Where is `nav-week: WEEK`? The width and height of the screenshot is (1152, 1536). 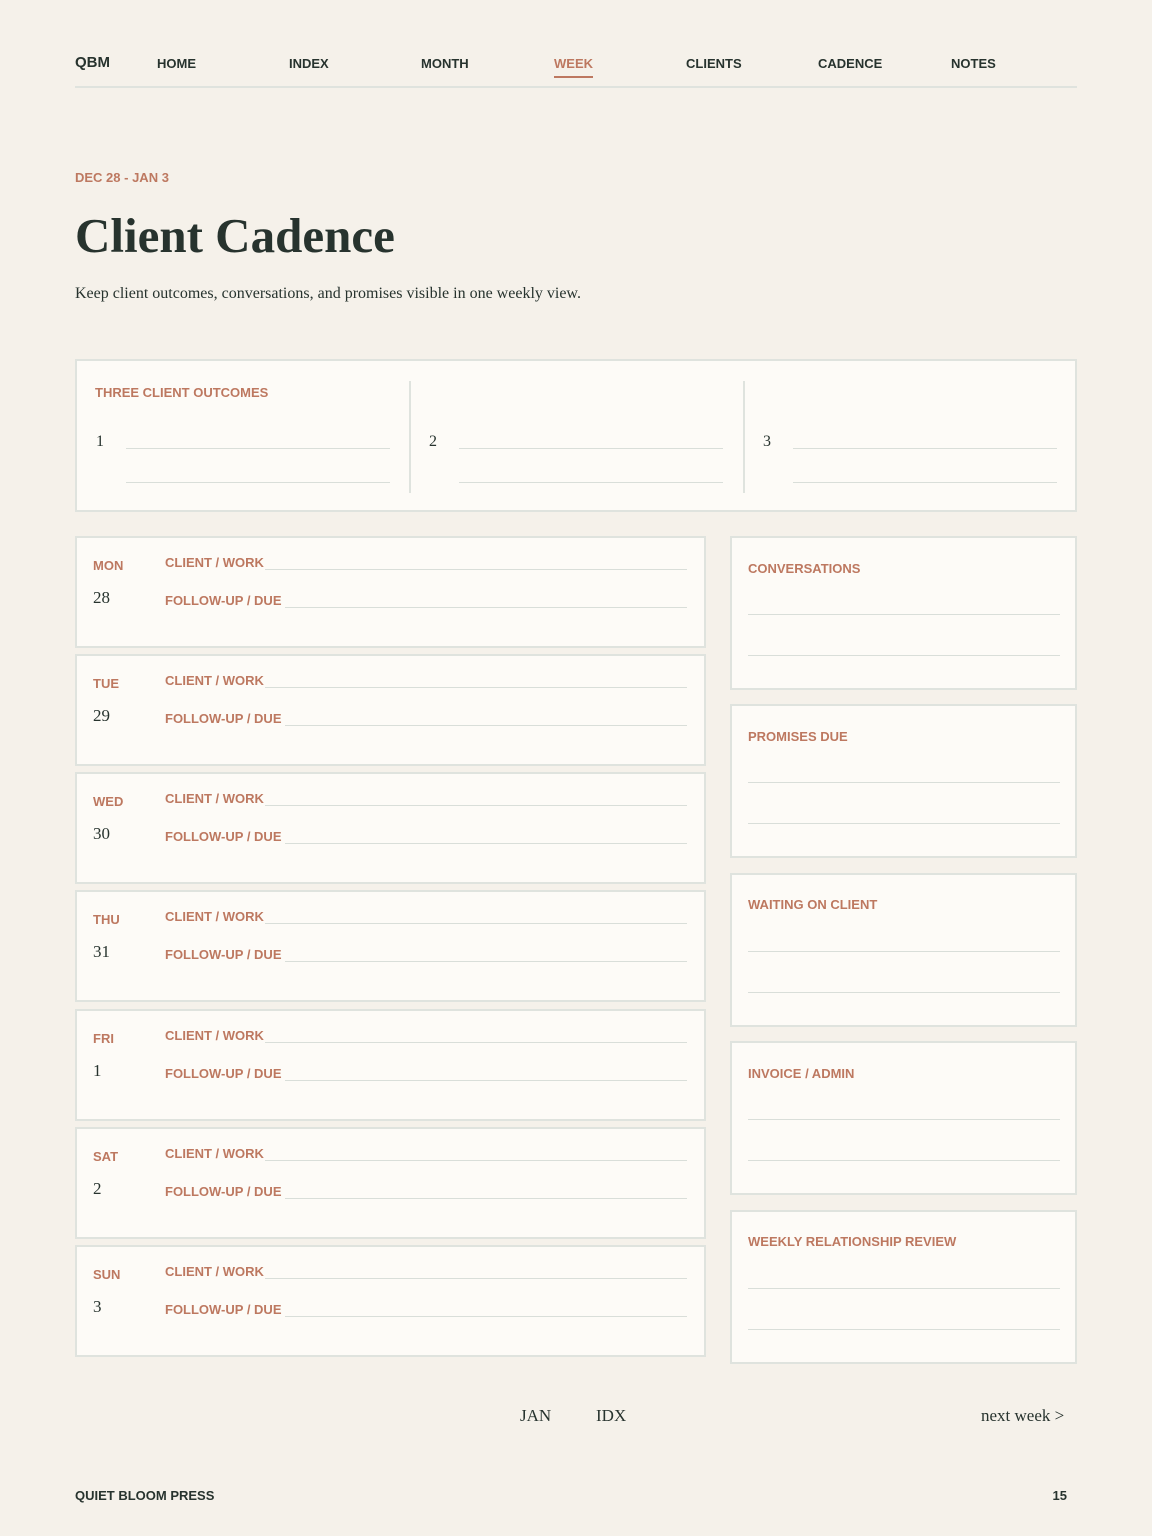
nav-week: WEEK is located at coordinates (573, 67).